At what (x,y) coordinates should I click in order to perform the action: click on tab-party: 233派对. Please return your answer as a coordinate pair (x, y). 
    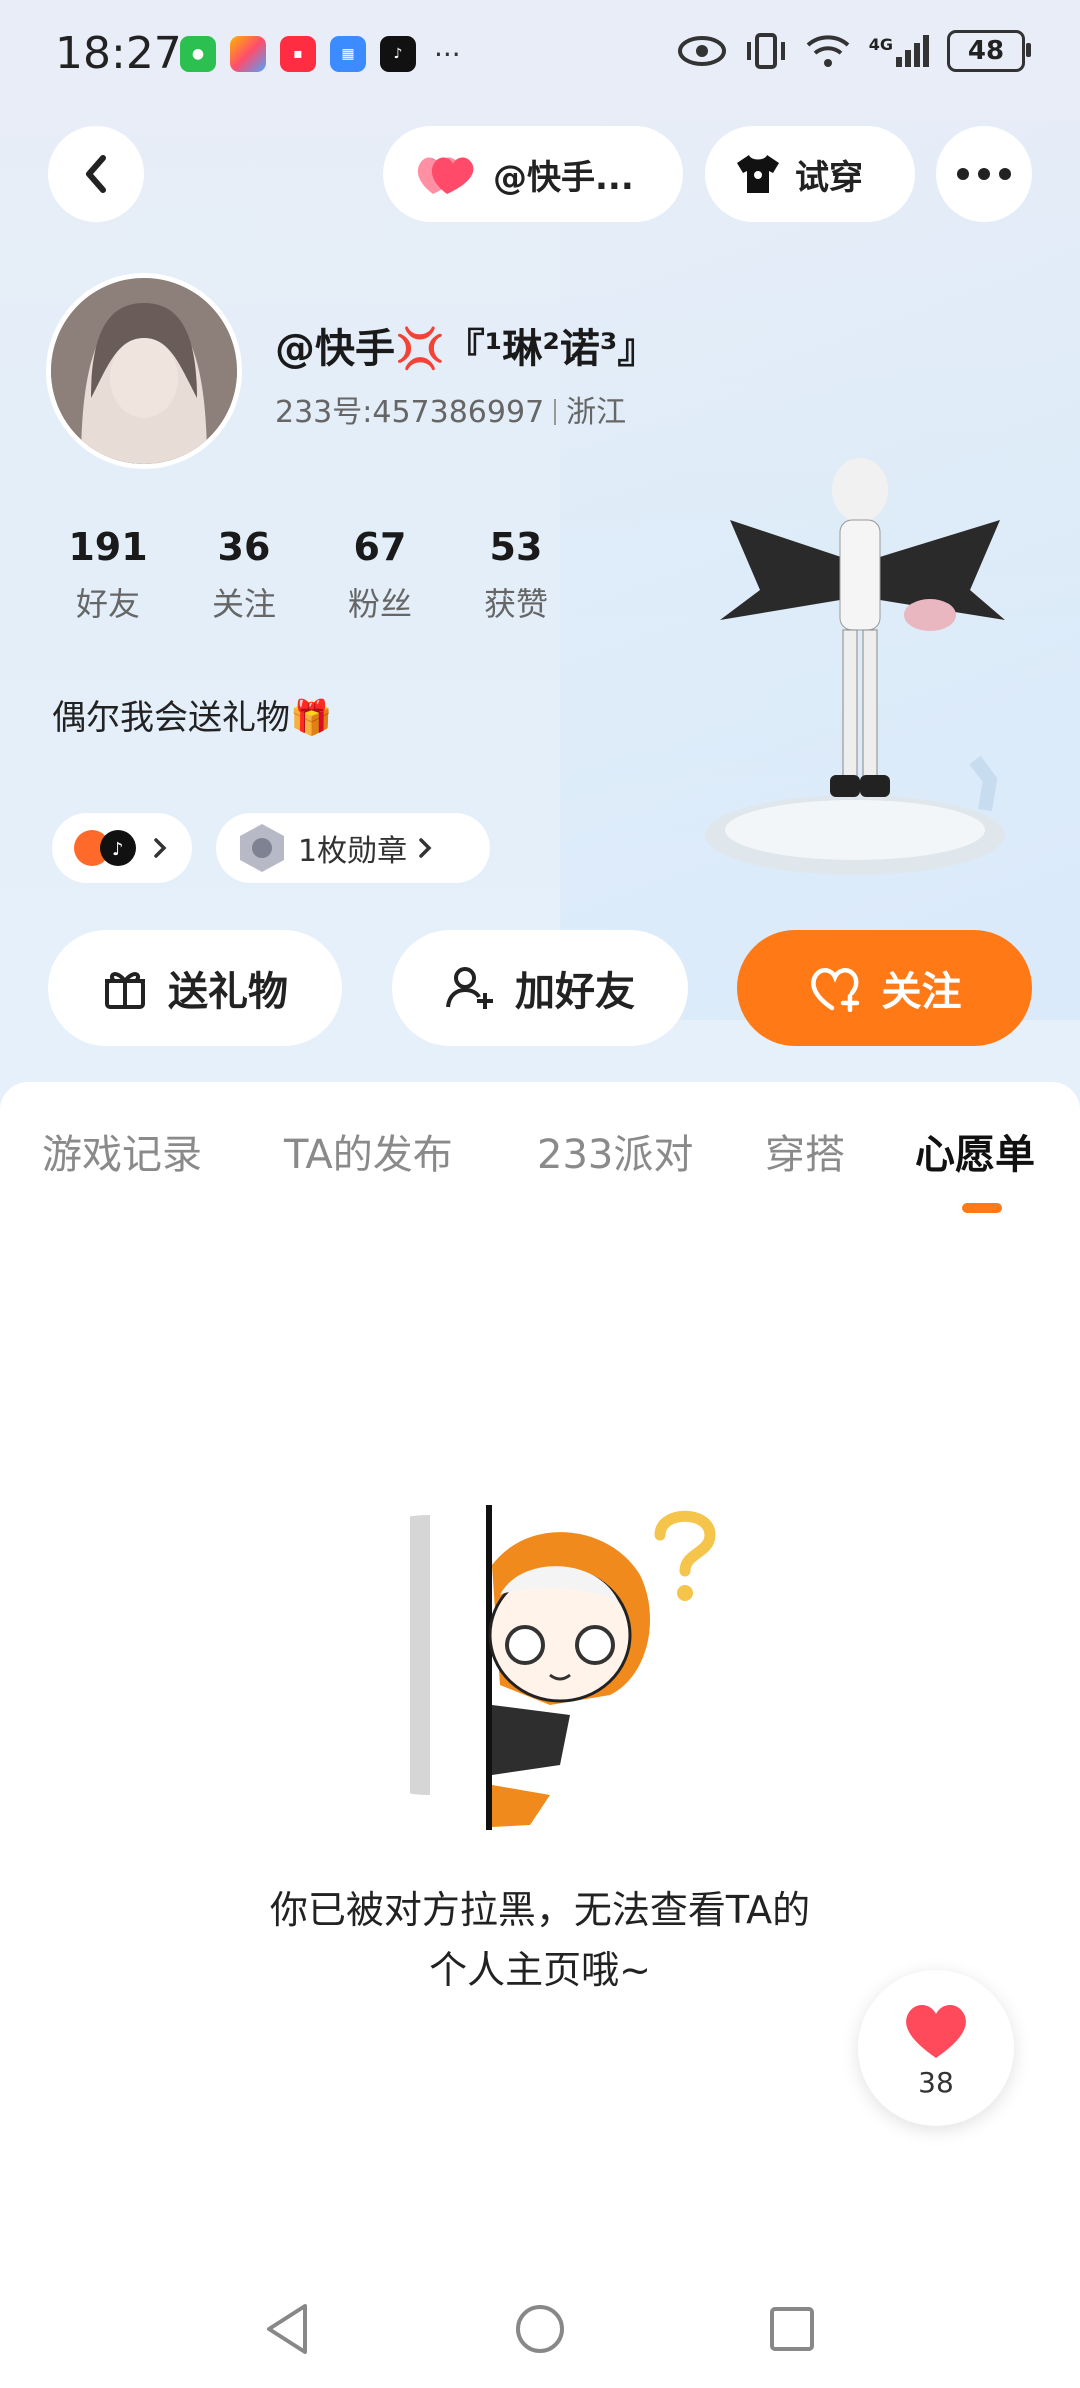
    Looking at the image, I should click on (615, 1151).